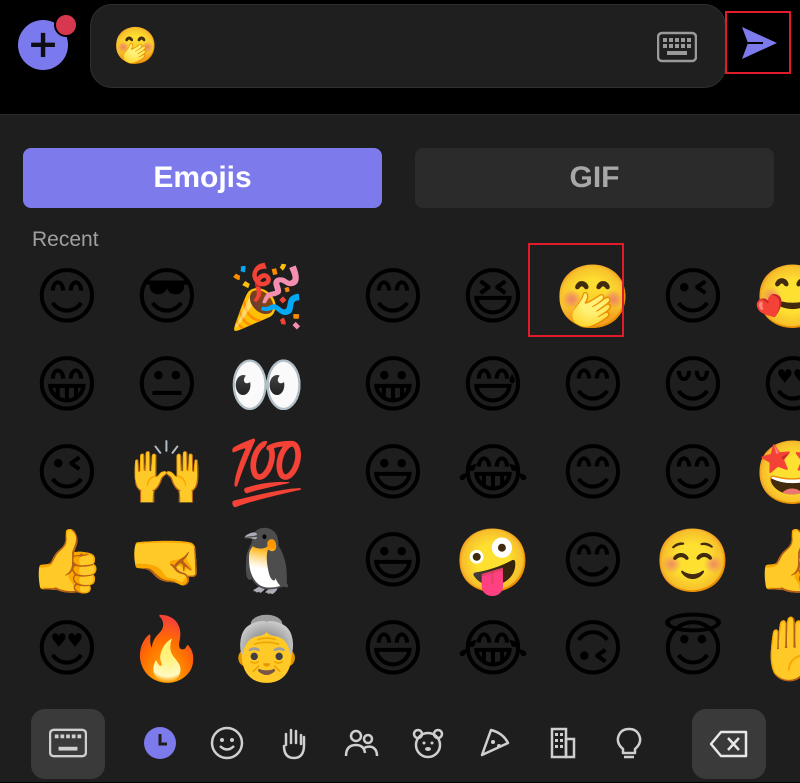  Describe the element at coordinates (267, 297) in the screenshot. I see `emoji-cell: 🎉` at that location.